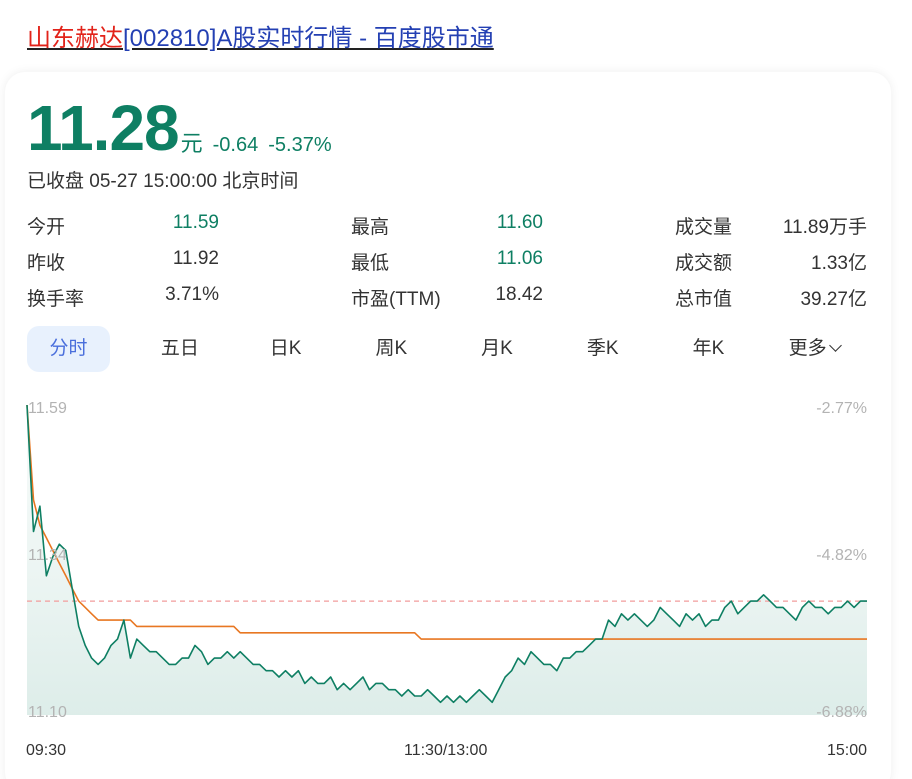 The image size is (912, 779). What do you see at coordinates (46, 227) in the screenshot?
I see `stat-label: 今开` at bounding box center [46, 227].